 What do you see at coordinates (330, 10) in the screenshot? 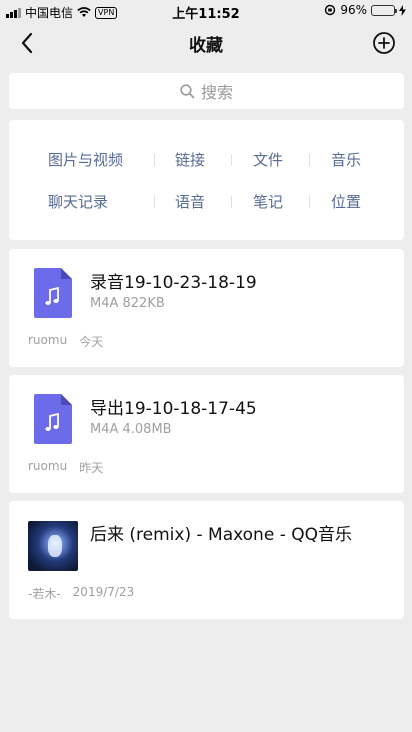
I see `orientation-lock-icon` at bounding box center [330, 10].